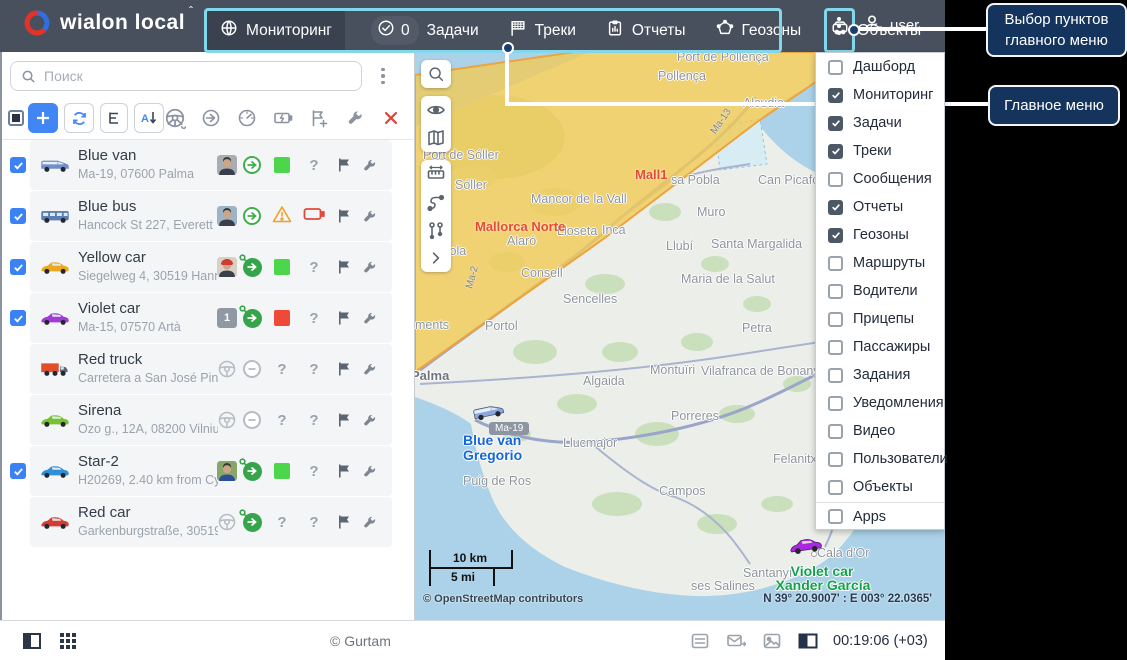  What do you see at coordinates (759, 30) in the screenshot?
I see `menu-item-4: Геозоны` at bounding box center [759, 30].